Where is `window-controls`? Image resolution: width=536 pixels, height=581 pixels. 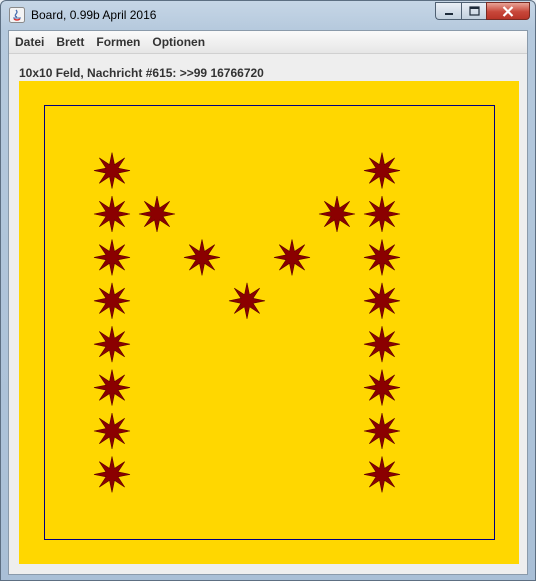
window-controls is located at coordinates (482, 11).